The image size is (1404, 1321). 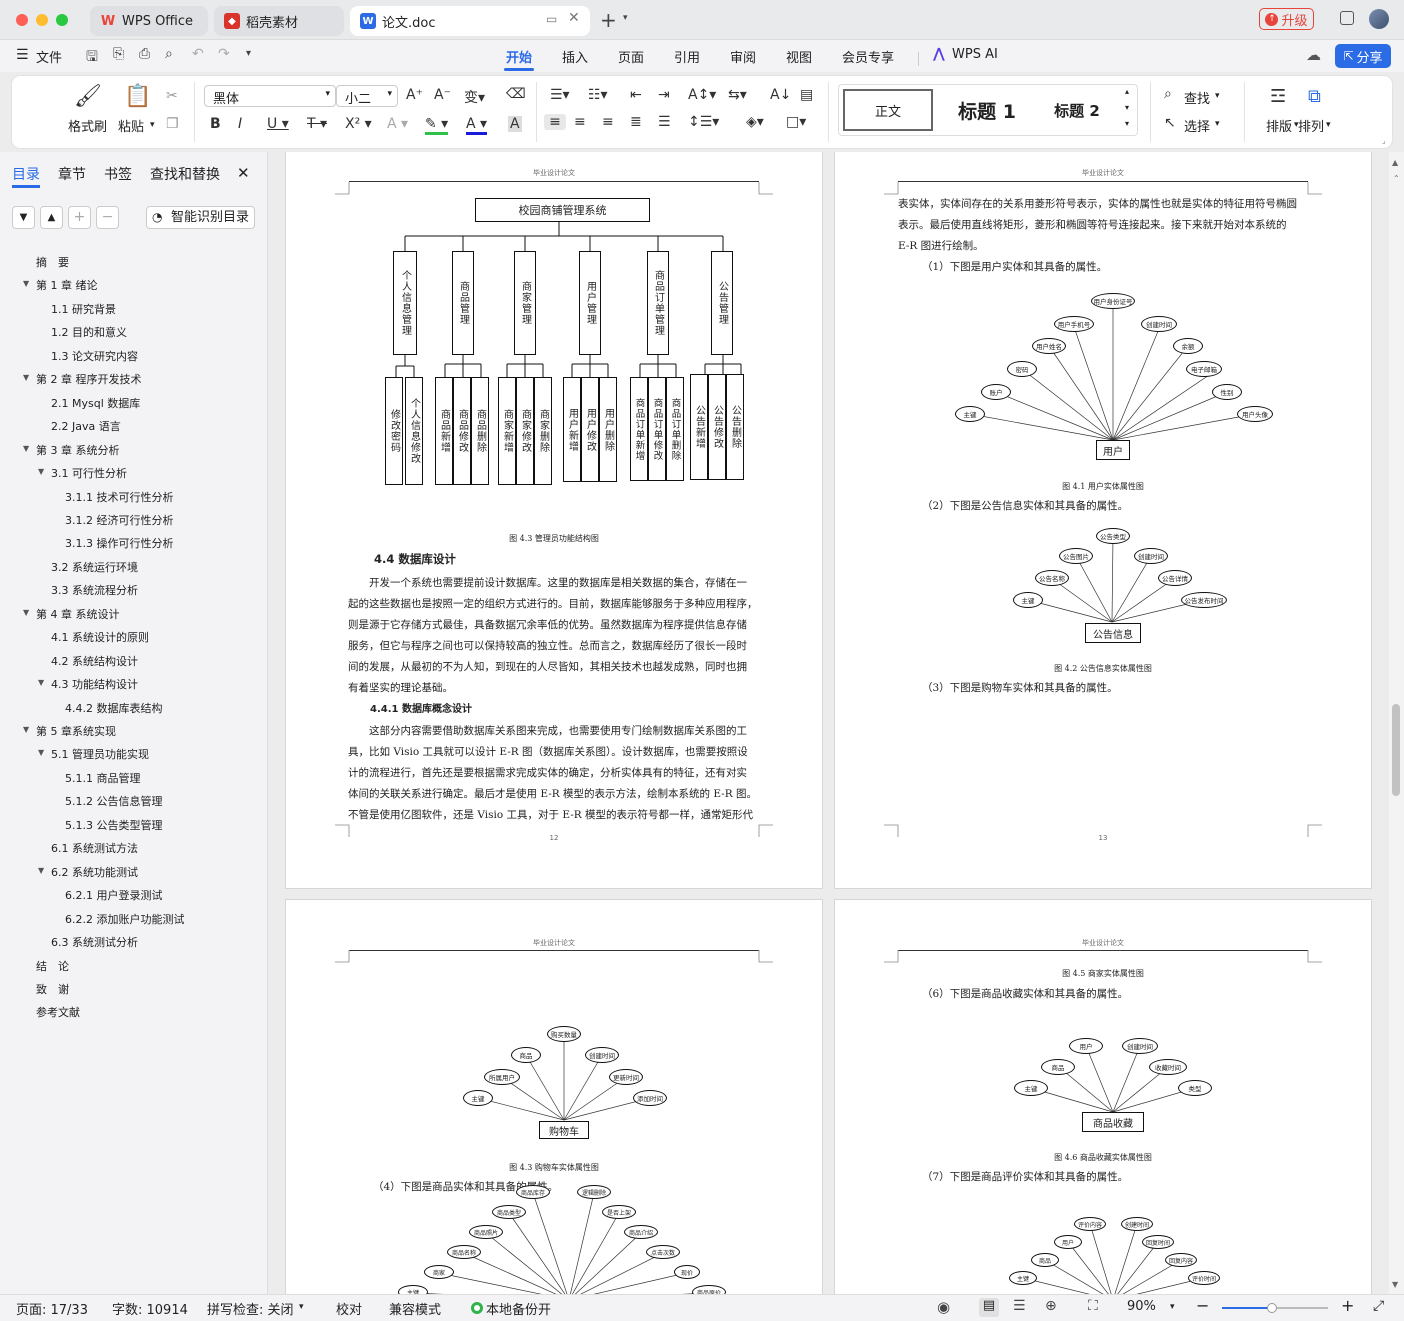 What do you see at coordinates (94, 590) in the screenshot?
I see `toc-item: 3.3 系统流程分析` at bounding box center [94, 590].